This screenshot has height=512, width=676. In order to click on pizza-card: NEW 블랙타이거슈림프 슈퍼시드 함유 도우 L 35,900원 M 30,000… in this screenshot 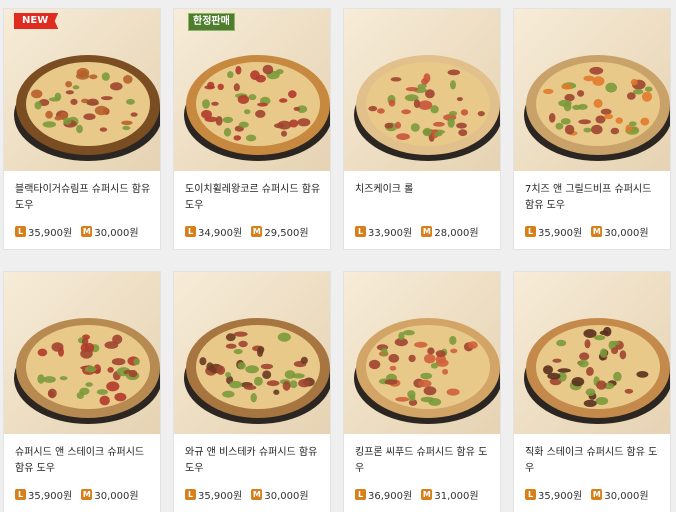, I will do `click(82, 129)`.